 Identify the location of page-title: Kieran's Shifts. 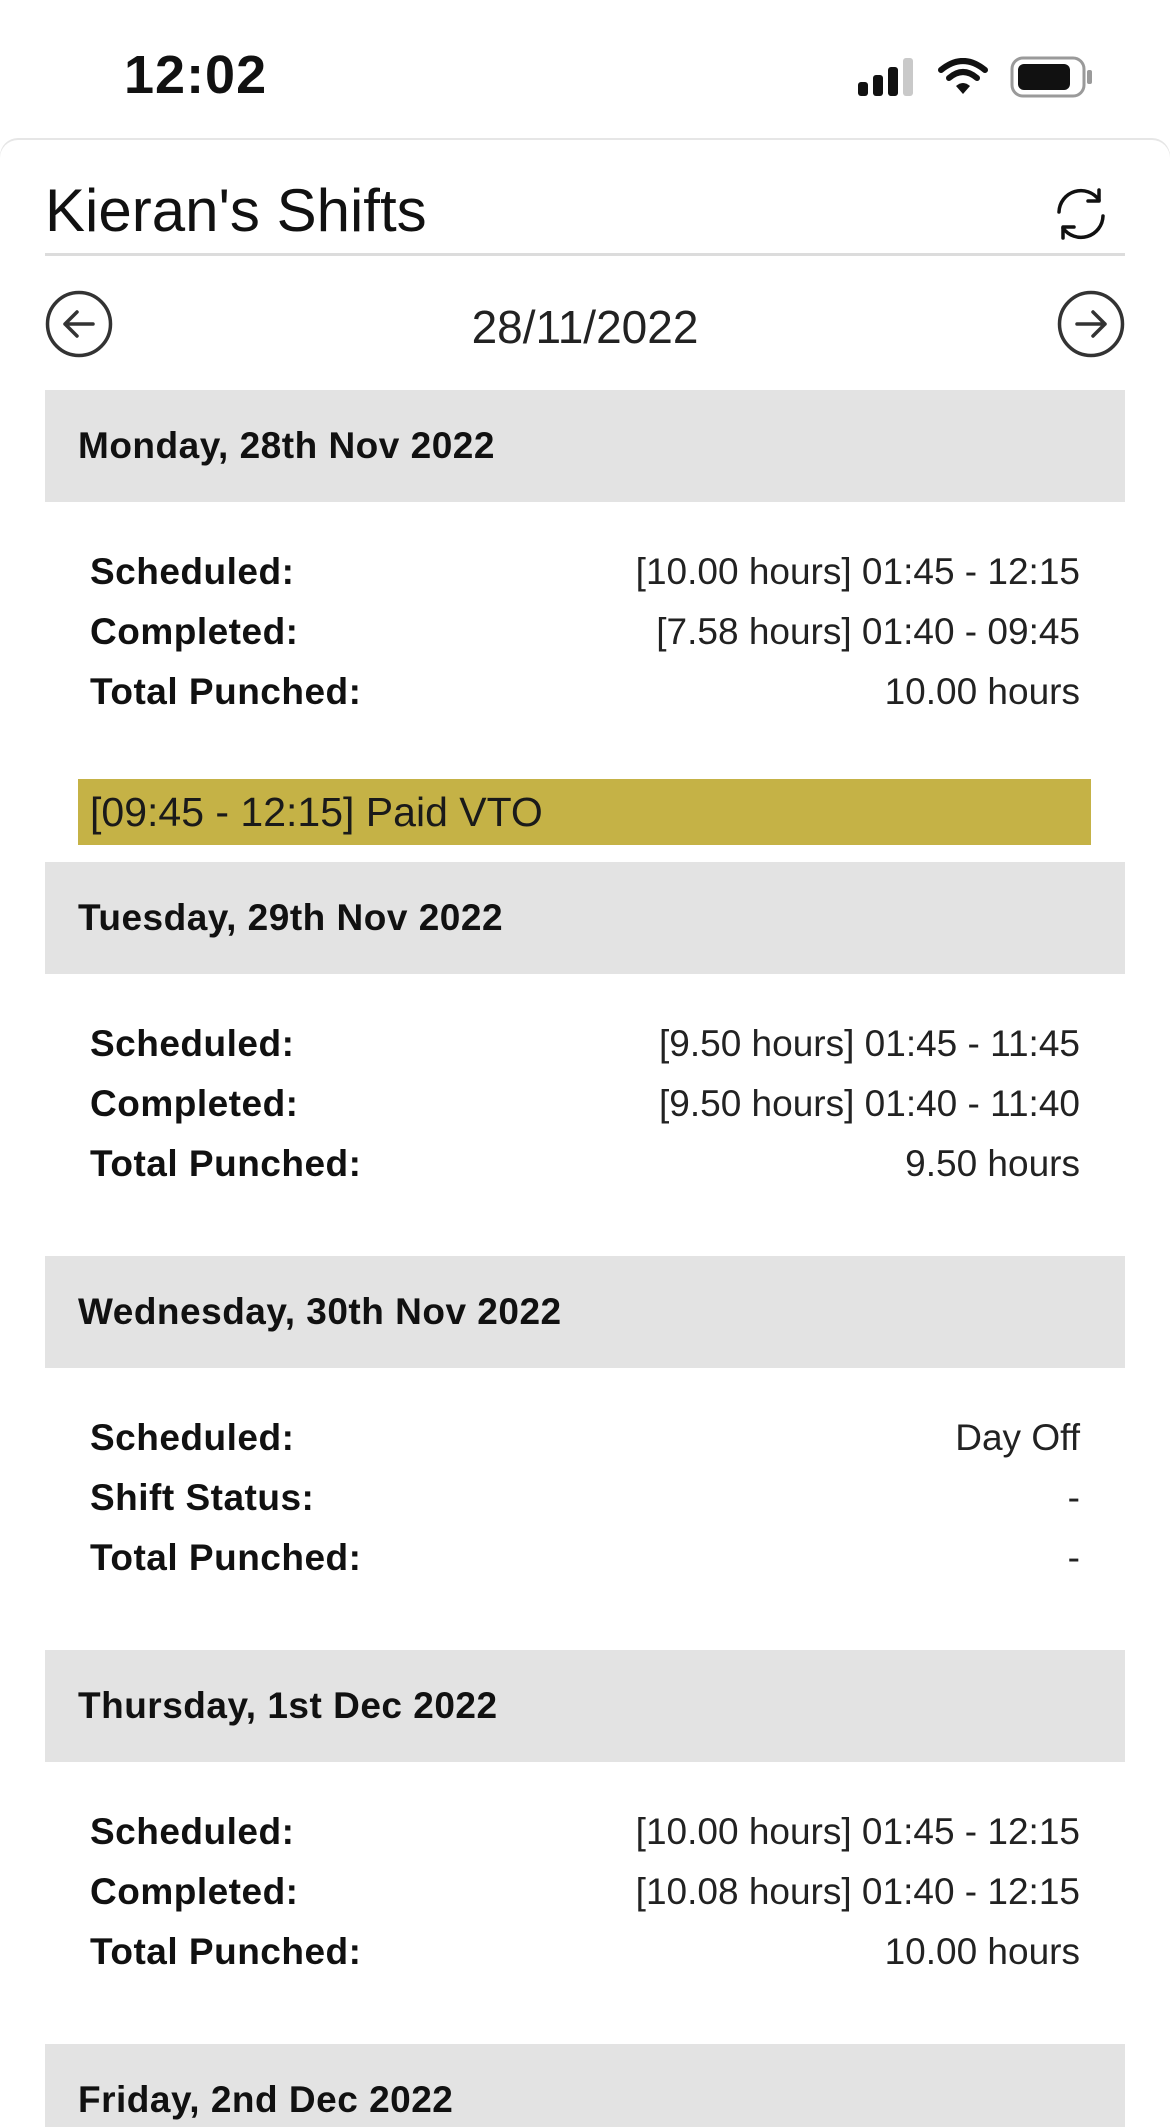
(236, 210).